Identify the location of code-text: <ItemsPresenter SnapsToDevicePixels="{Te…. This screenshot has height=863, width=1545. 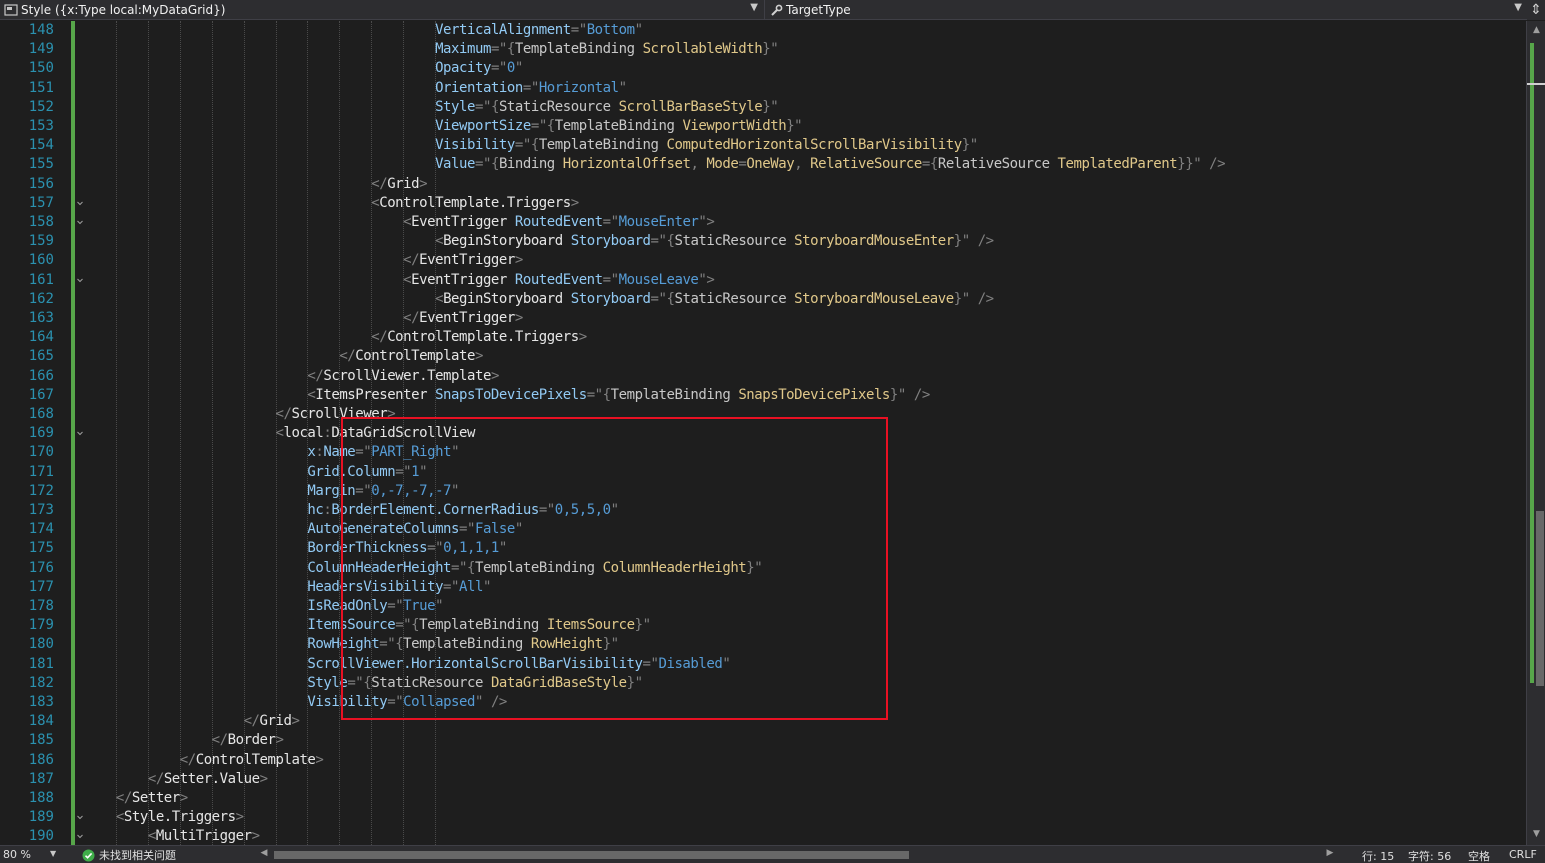
(618, 394).